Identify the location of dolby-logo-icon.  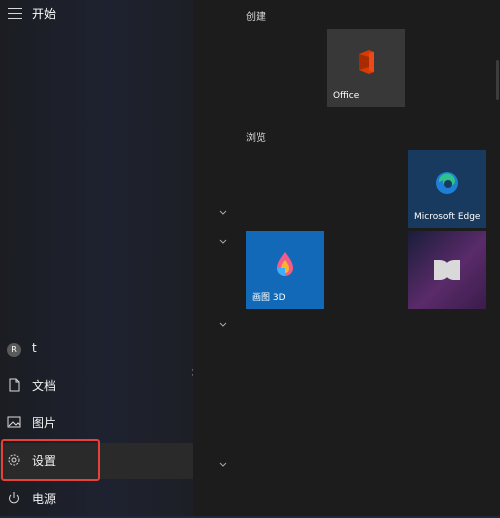
(447, 270).